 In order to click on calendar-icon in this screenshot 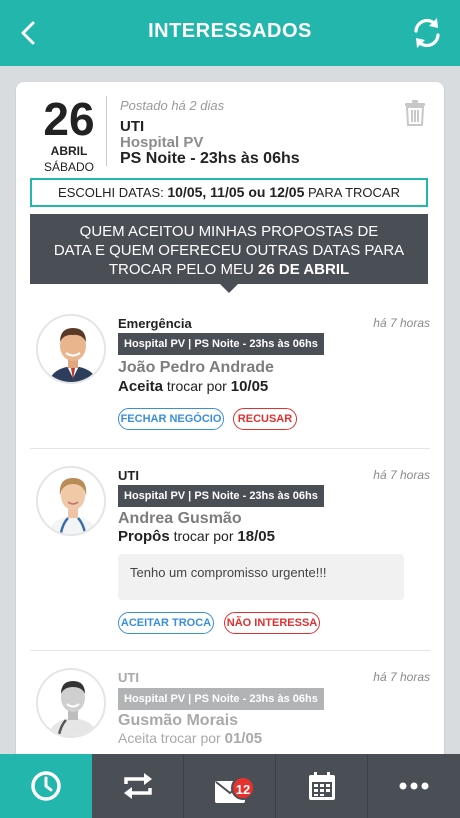, I will do `click(322, 786)`.